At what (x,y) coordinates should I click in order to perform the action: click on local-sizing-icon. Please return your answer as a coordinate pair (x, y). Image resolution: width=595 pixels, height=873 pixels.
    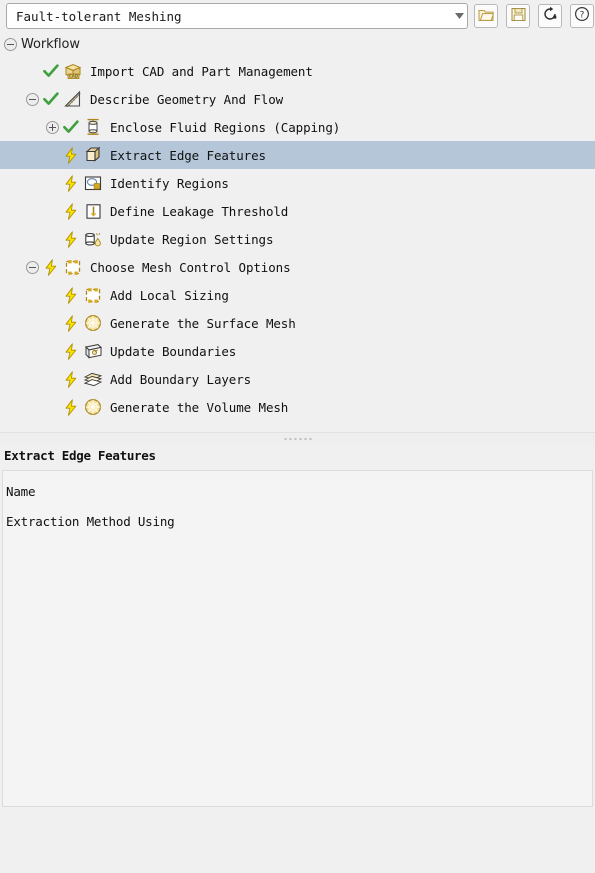
    Looking at the image, I should click on (93, 295).